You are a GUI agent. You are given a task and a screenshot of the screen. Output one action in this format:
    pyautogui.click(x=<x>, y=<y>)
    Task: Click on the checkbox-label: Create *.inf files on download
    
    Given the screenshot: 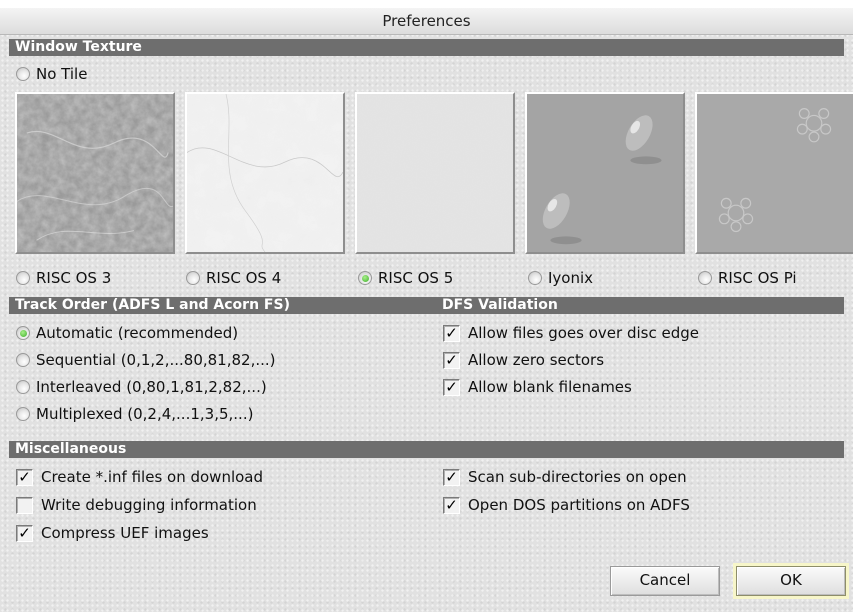 What is the action you would take?
    pyautogui.click(x=152, y=477)
    